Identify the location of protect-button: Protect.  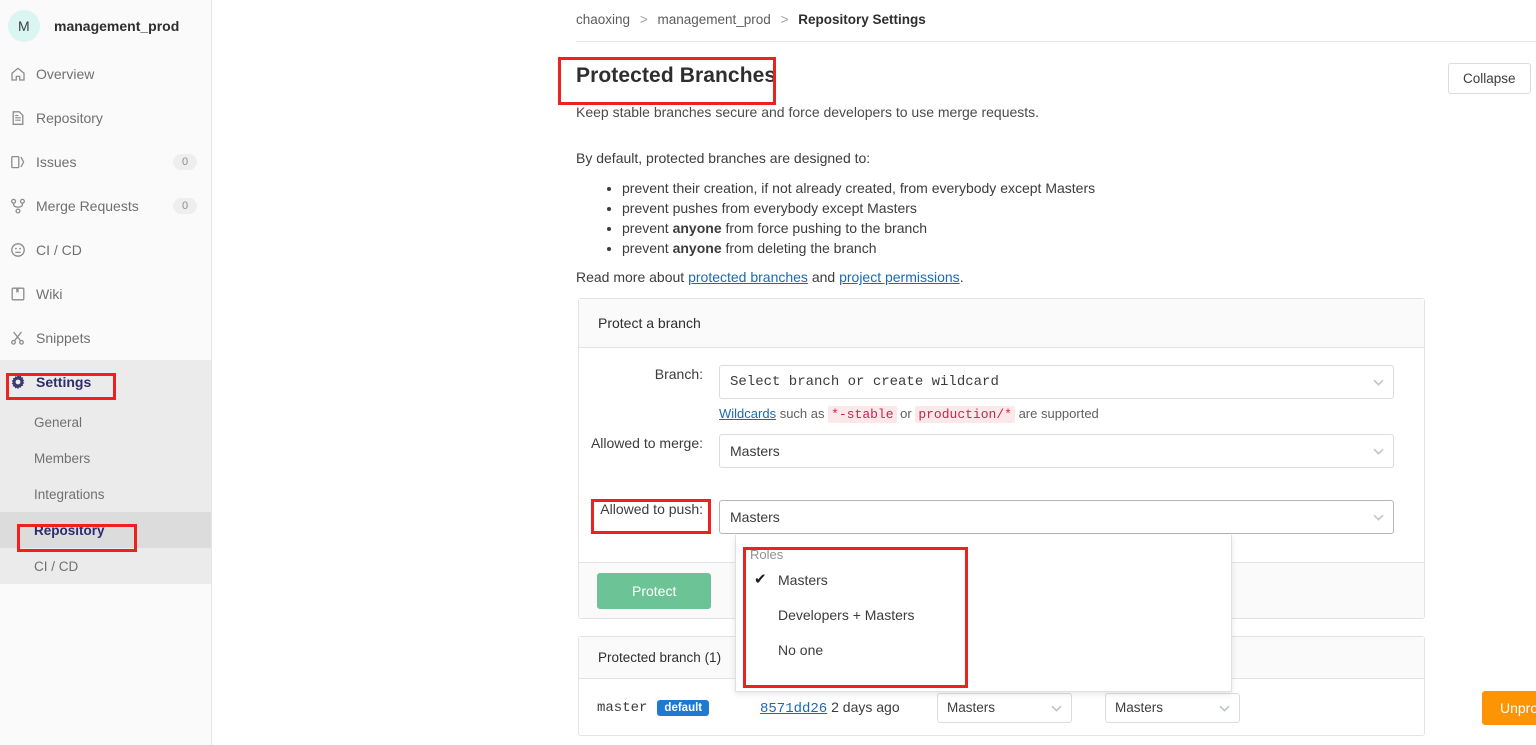
(654, 590).